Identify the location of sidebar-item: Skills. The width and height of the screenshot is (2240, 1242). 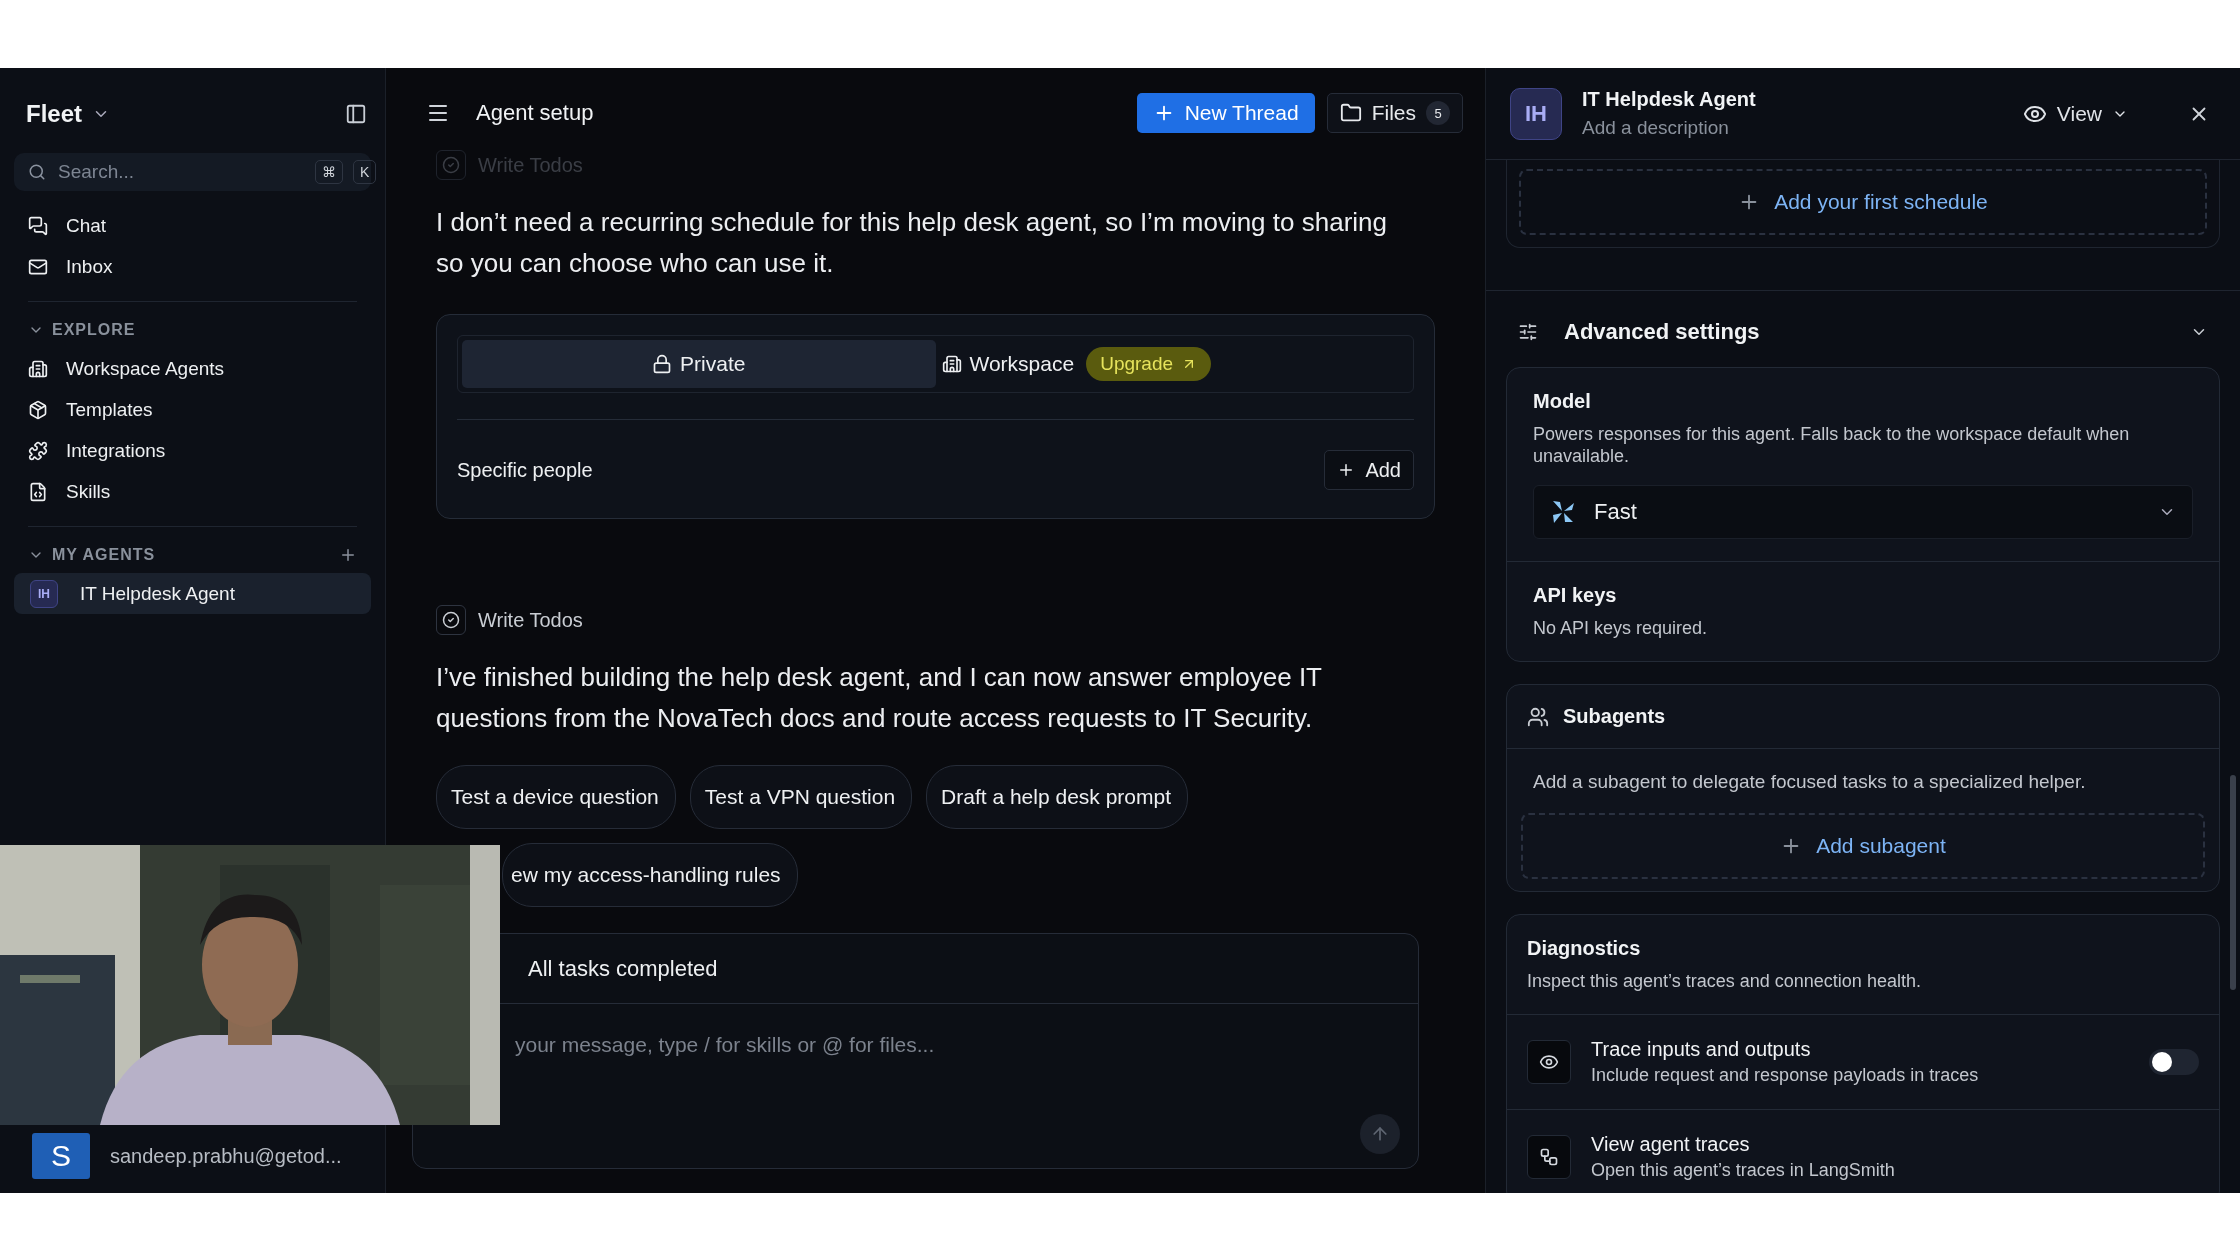
(192, 491).